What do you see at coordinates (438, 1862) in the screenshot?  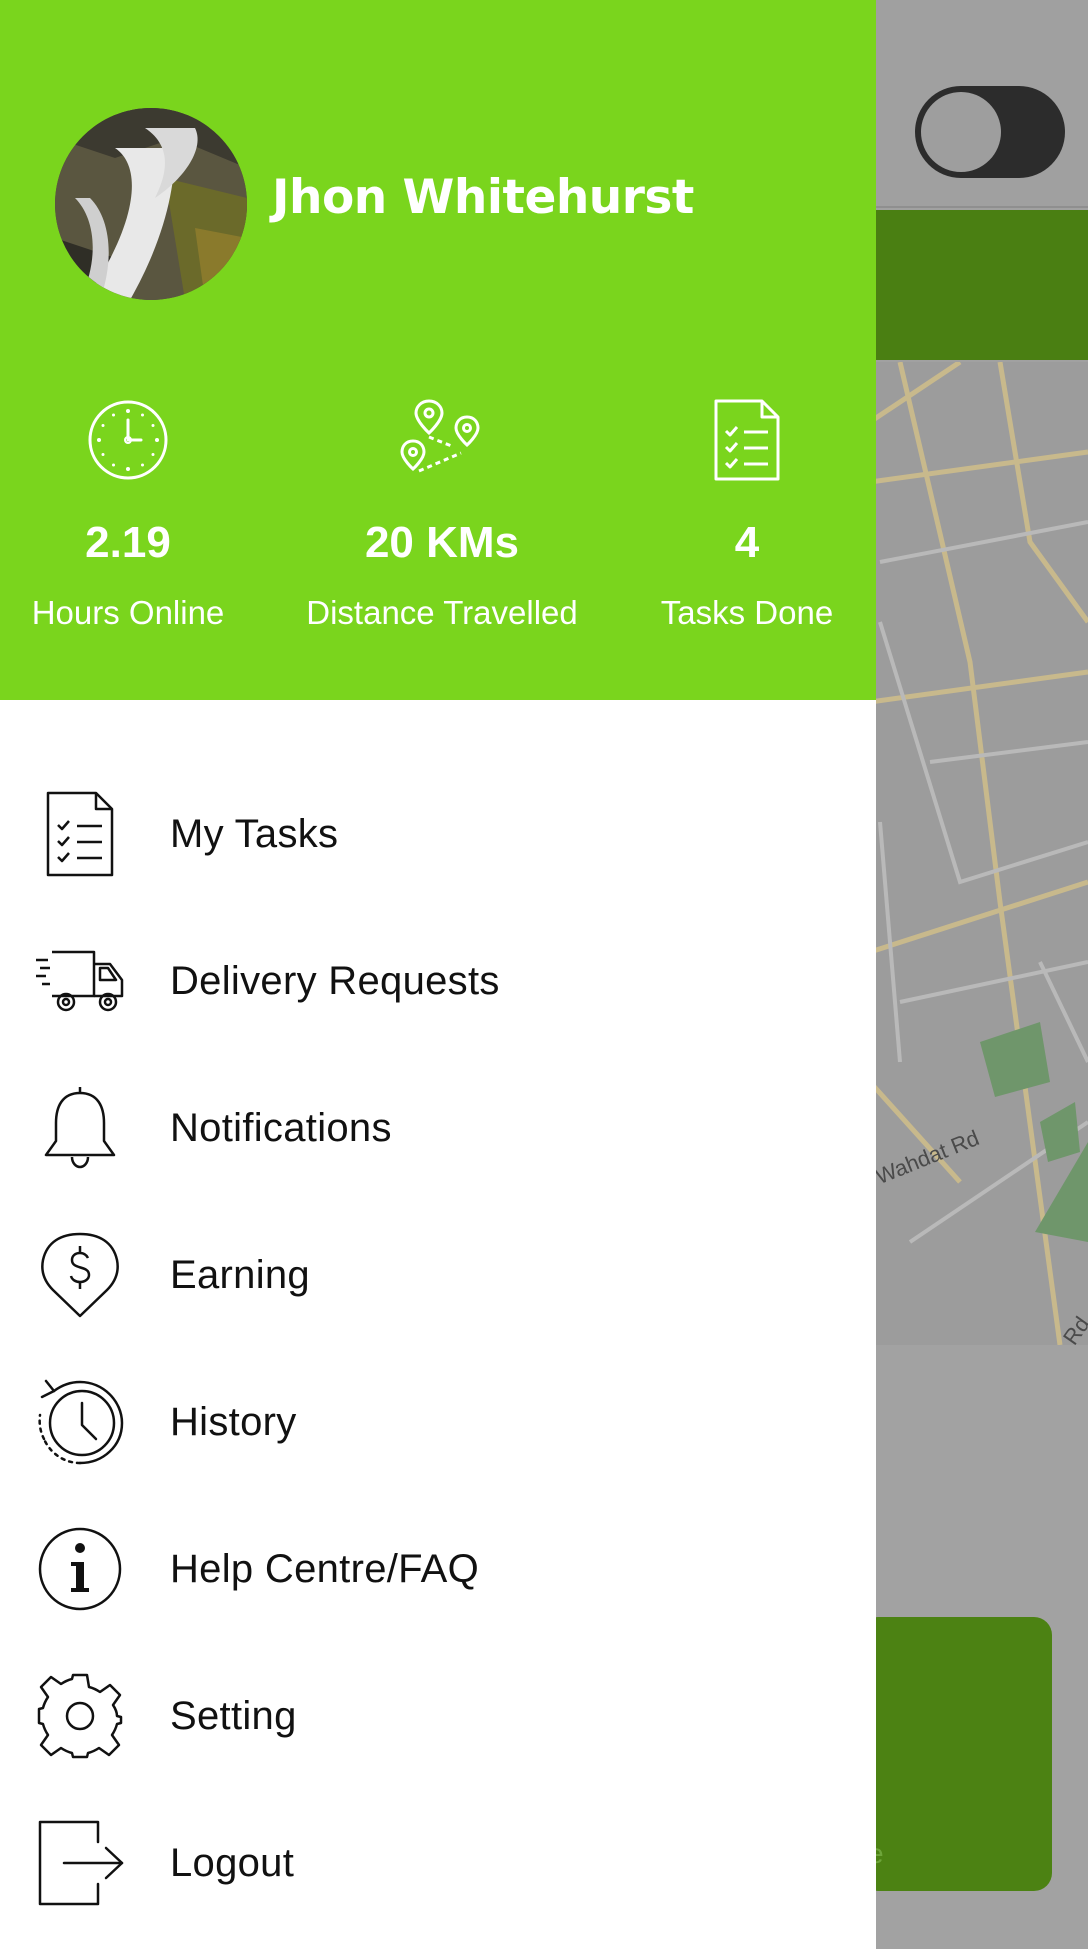 I see `menu-item-logout: Logout` at bounding box center [438, 1862].